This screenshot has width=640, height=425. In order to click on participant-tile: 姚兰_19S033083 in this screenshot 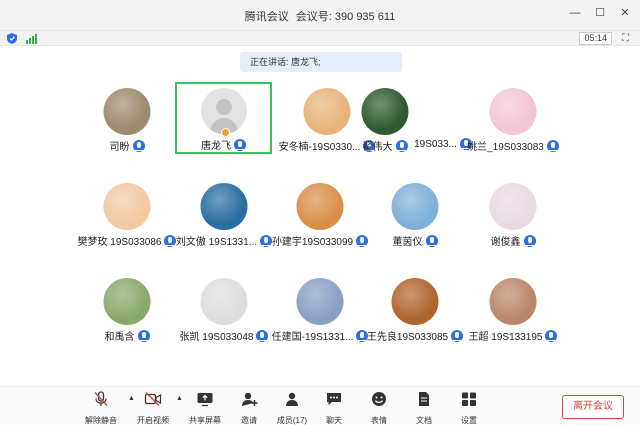, I will do `click(513, 123)`.